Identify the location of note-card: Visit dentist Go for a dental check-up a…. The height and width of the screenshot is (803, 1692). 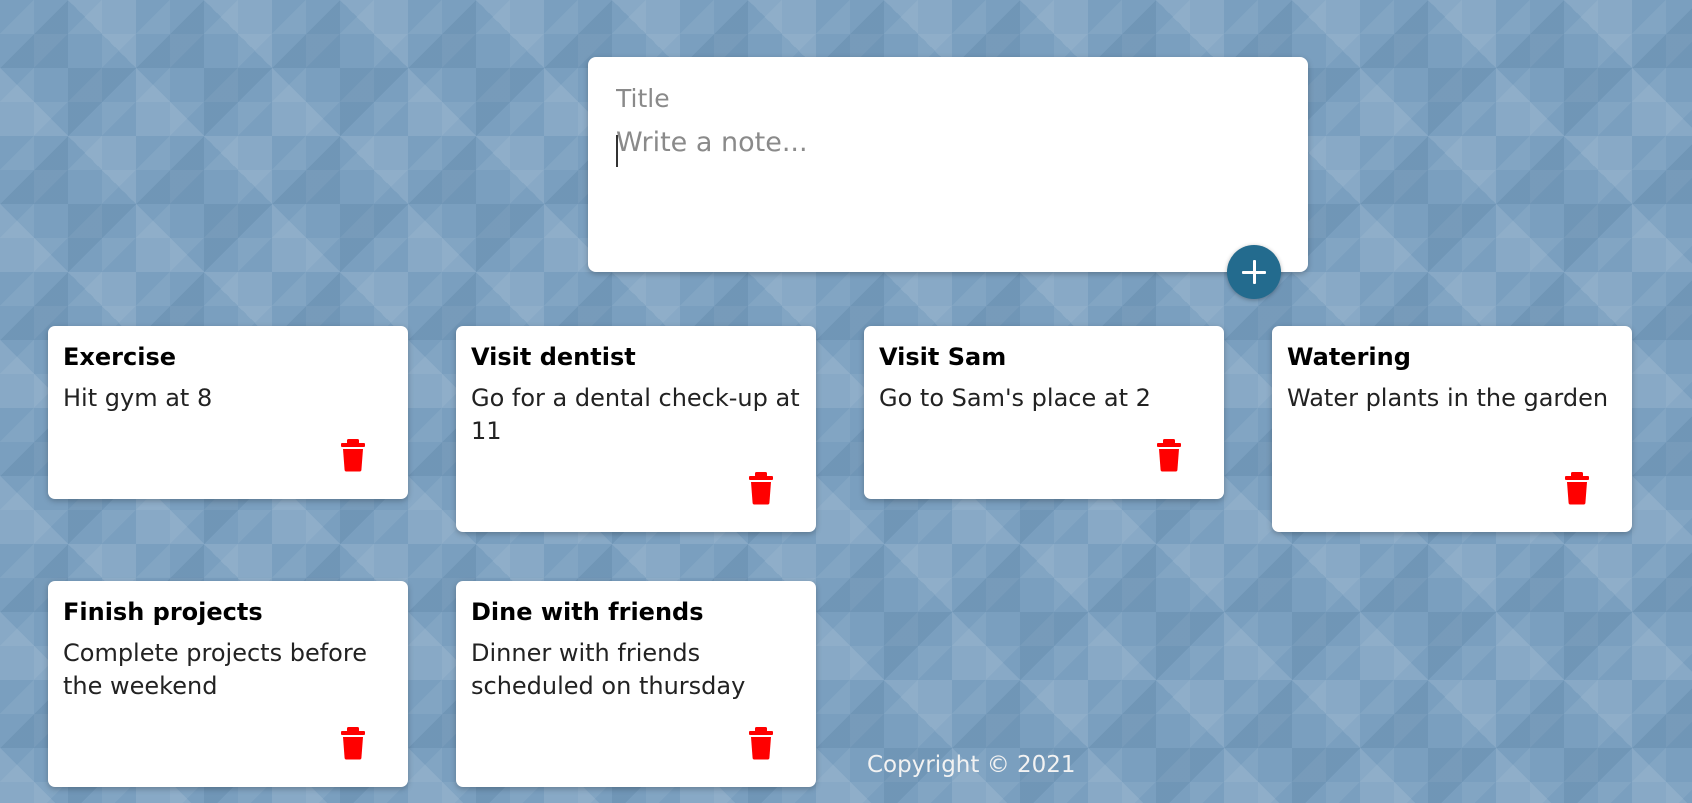
(636, 429).